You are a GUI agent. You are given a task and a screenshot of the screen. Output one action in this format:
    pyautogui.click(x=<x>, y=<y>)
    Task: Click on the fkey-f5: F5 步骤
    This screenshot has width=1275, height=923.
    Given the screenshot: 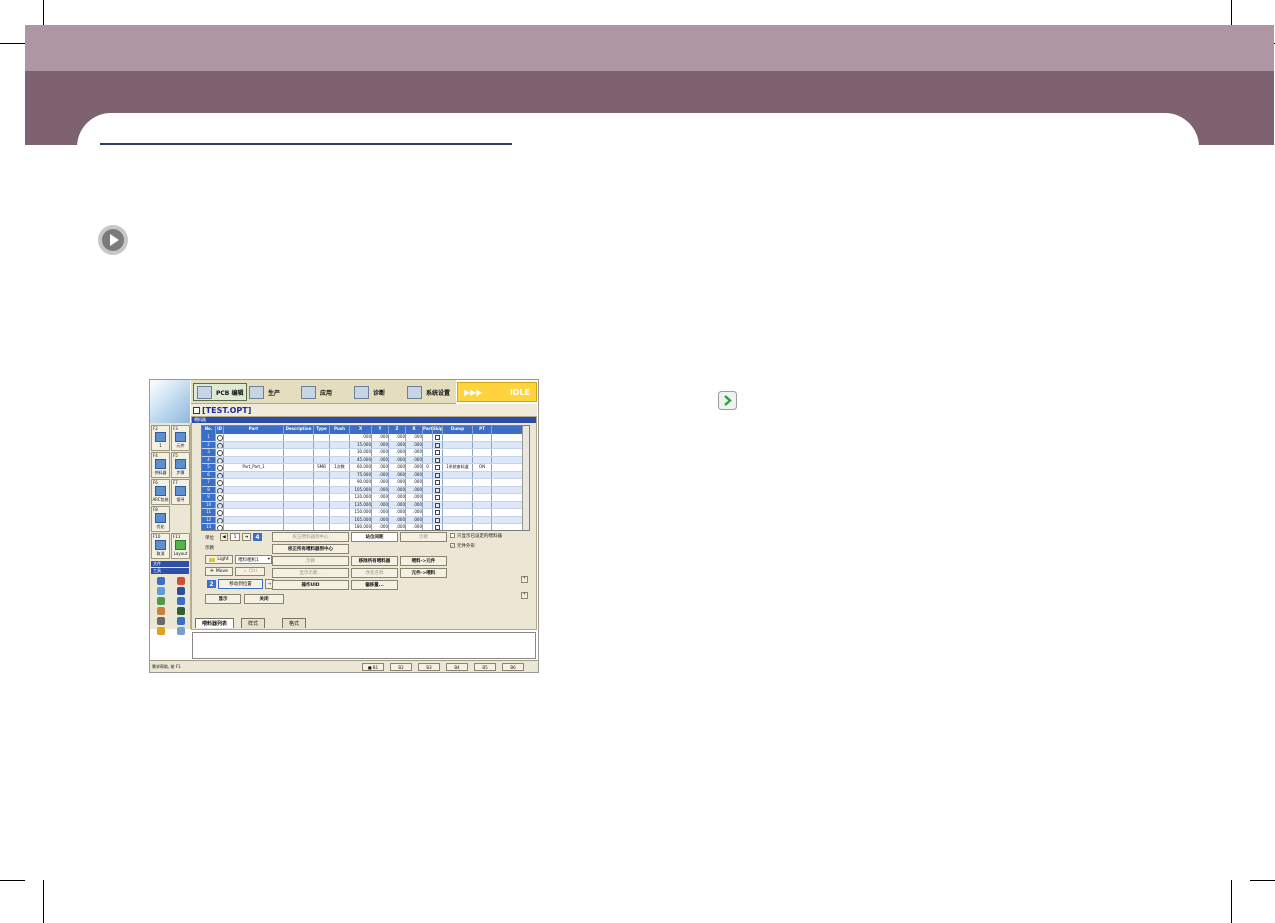 What is the action you would take?
    pyautogui.click(x=180, y=465)
    